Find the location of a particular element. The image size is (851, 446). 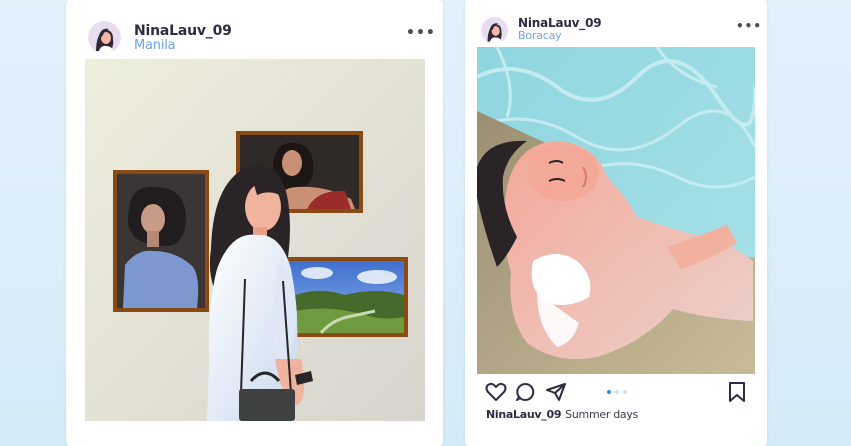

caption-text: Summer days is located at coordinates (602, 414).